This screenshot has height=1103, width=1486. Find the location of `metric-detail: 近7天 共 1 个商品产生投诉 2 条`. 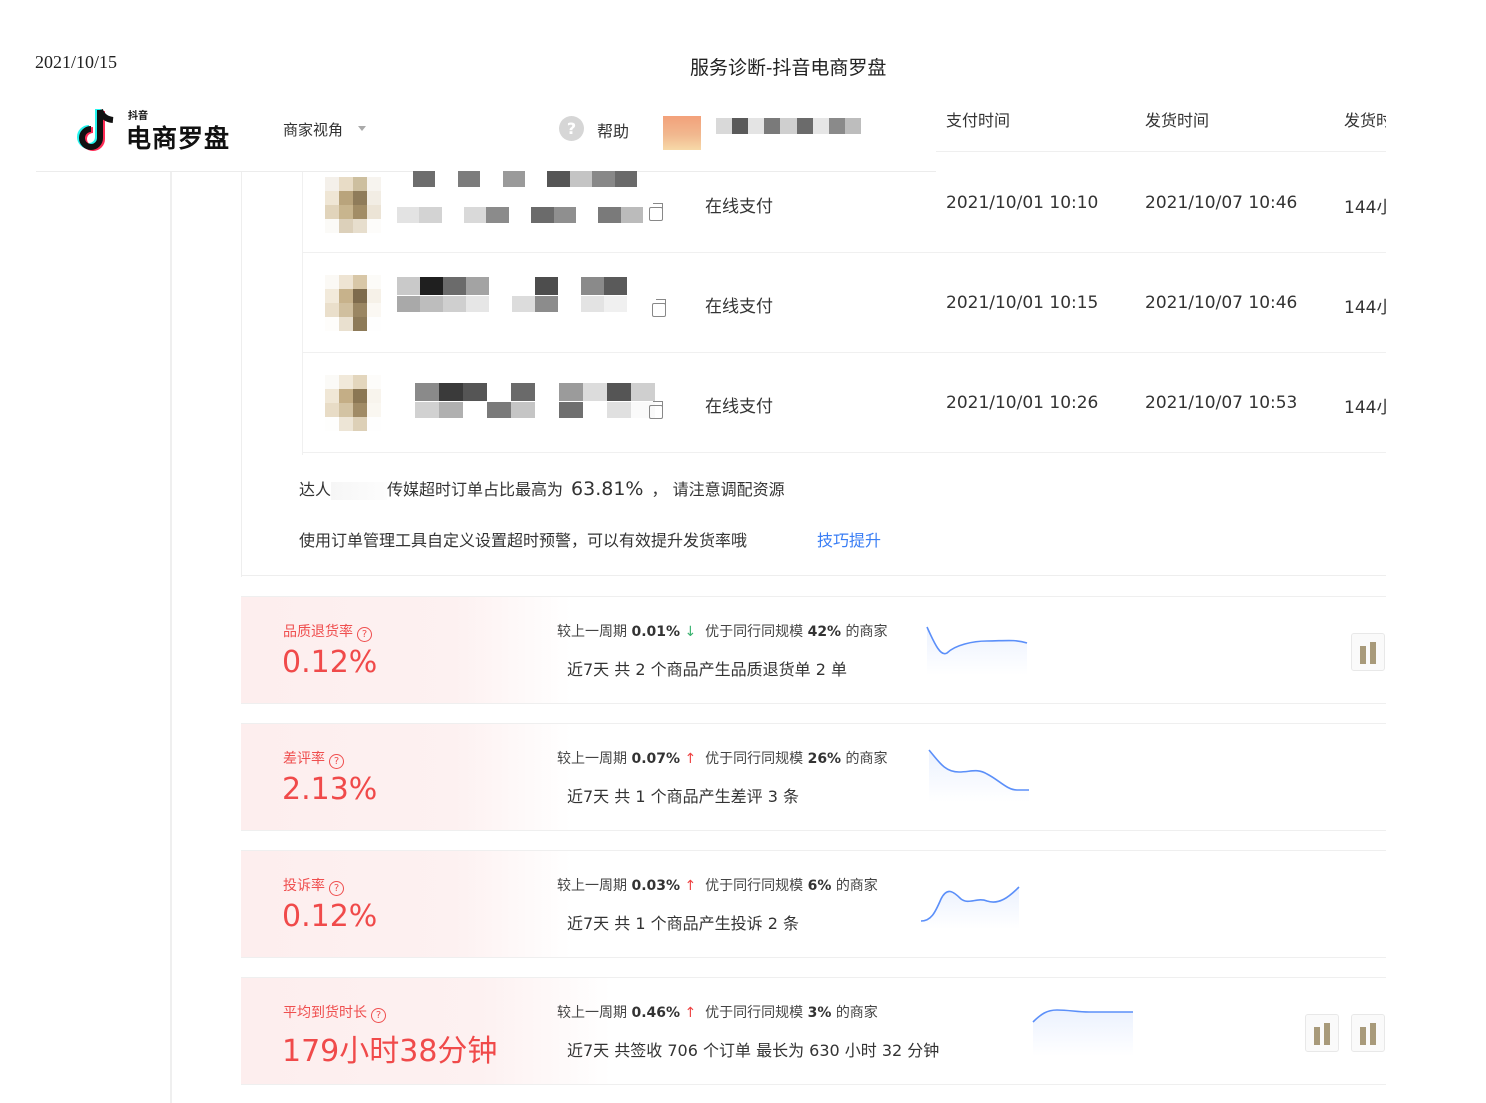

metric-detail: 近7天 共 1 个商品产生投诉 2 条 is located at coordinates (683, 923).